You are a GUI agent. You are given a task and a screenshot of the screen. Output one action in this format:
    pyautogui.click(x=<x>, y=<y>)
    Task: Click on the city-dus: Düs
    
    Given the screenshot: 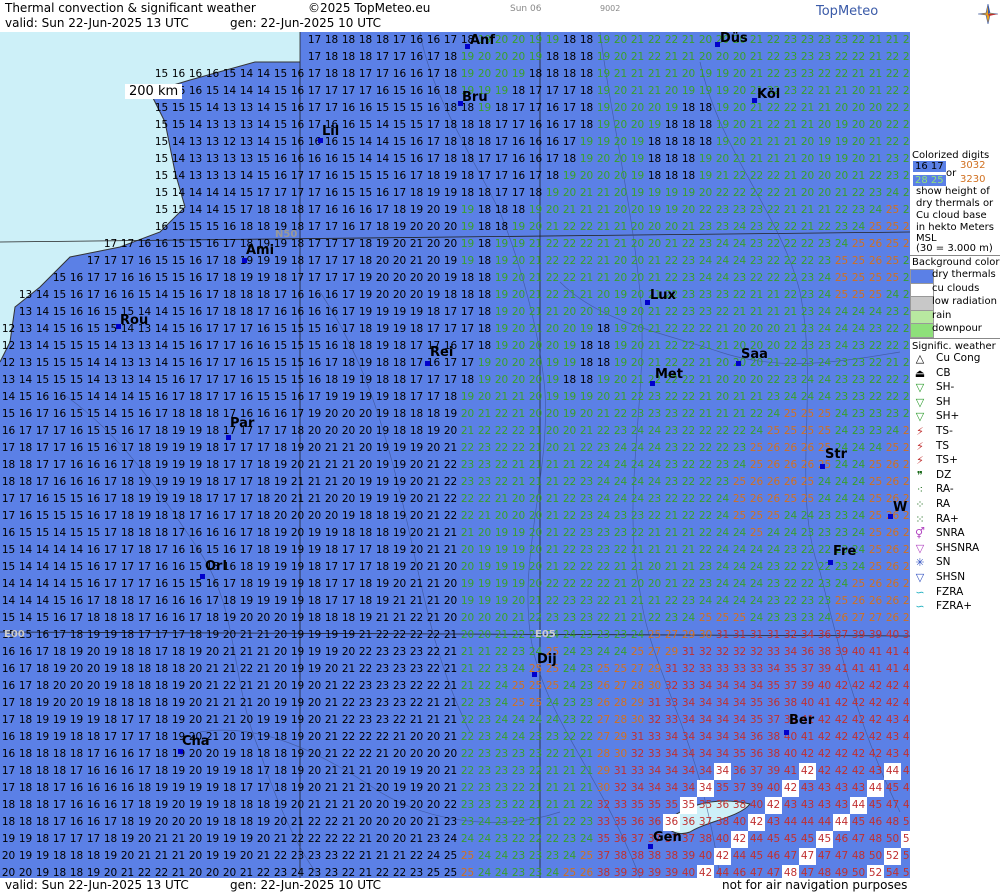 What is the action you would take?
    pyautogui.click(x=734, y=39)
    